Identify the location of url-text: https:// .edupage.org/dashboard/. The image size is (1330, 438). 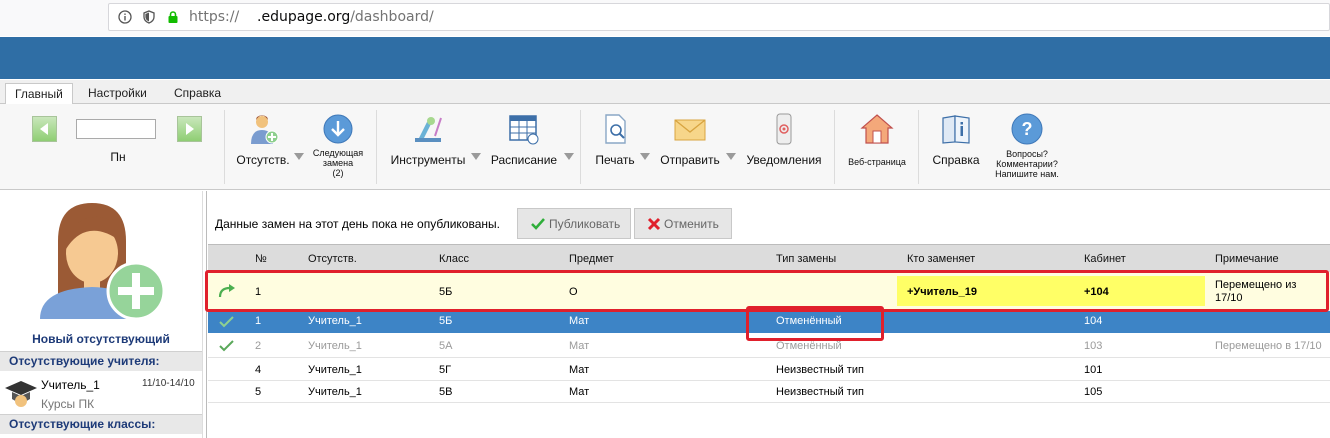
(311, 17).